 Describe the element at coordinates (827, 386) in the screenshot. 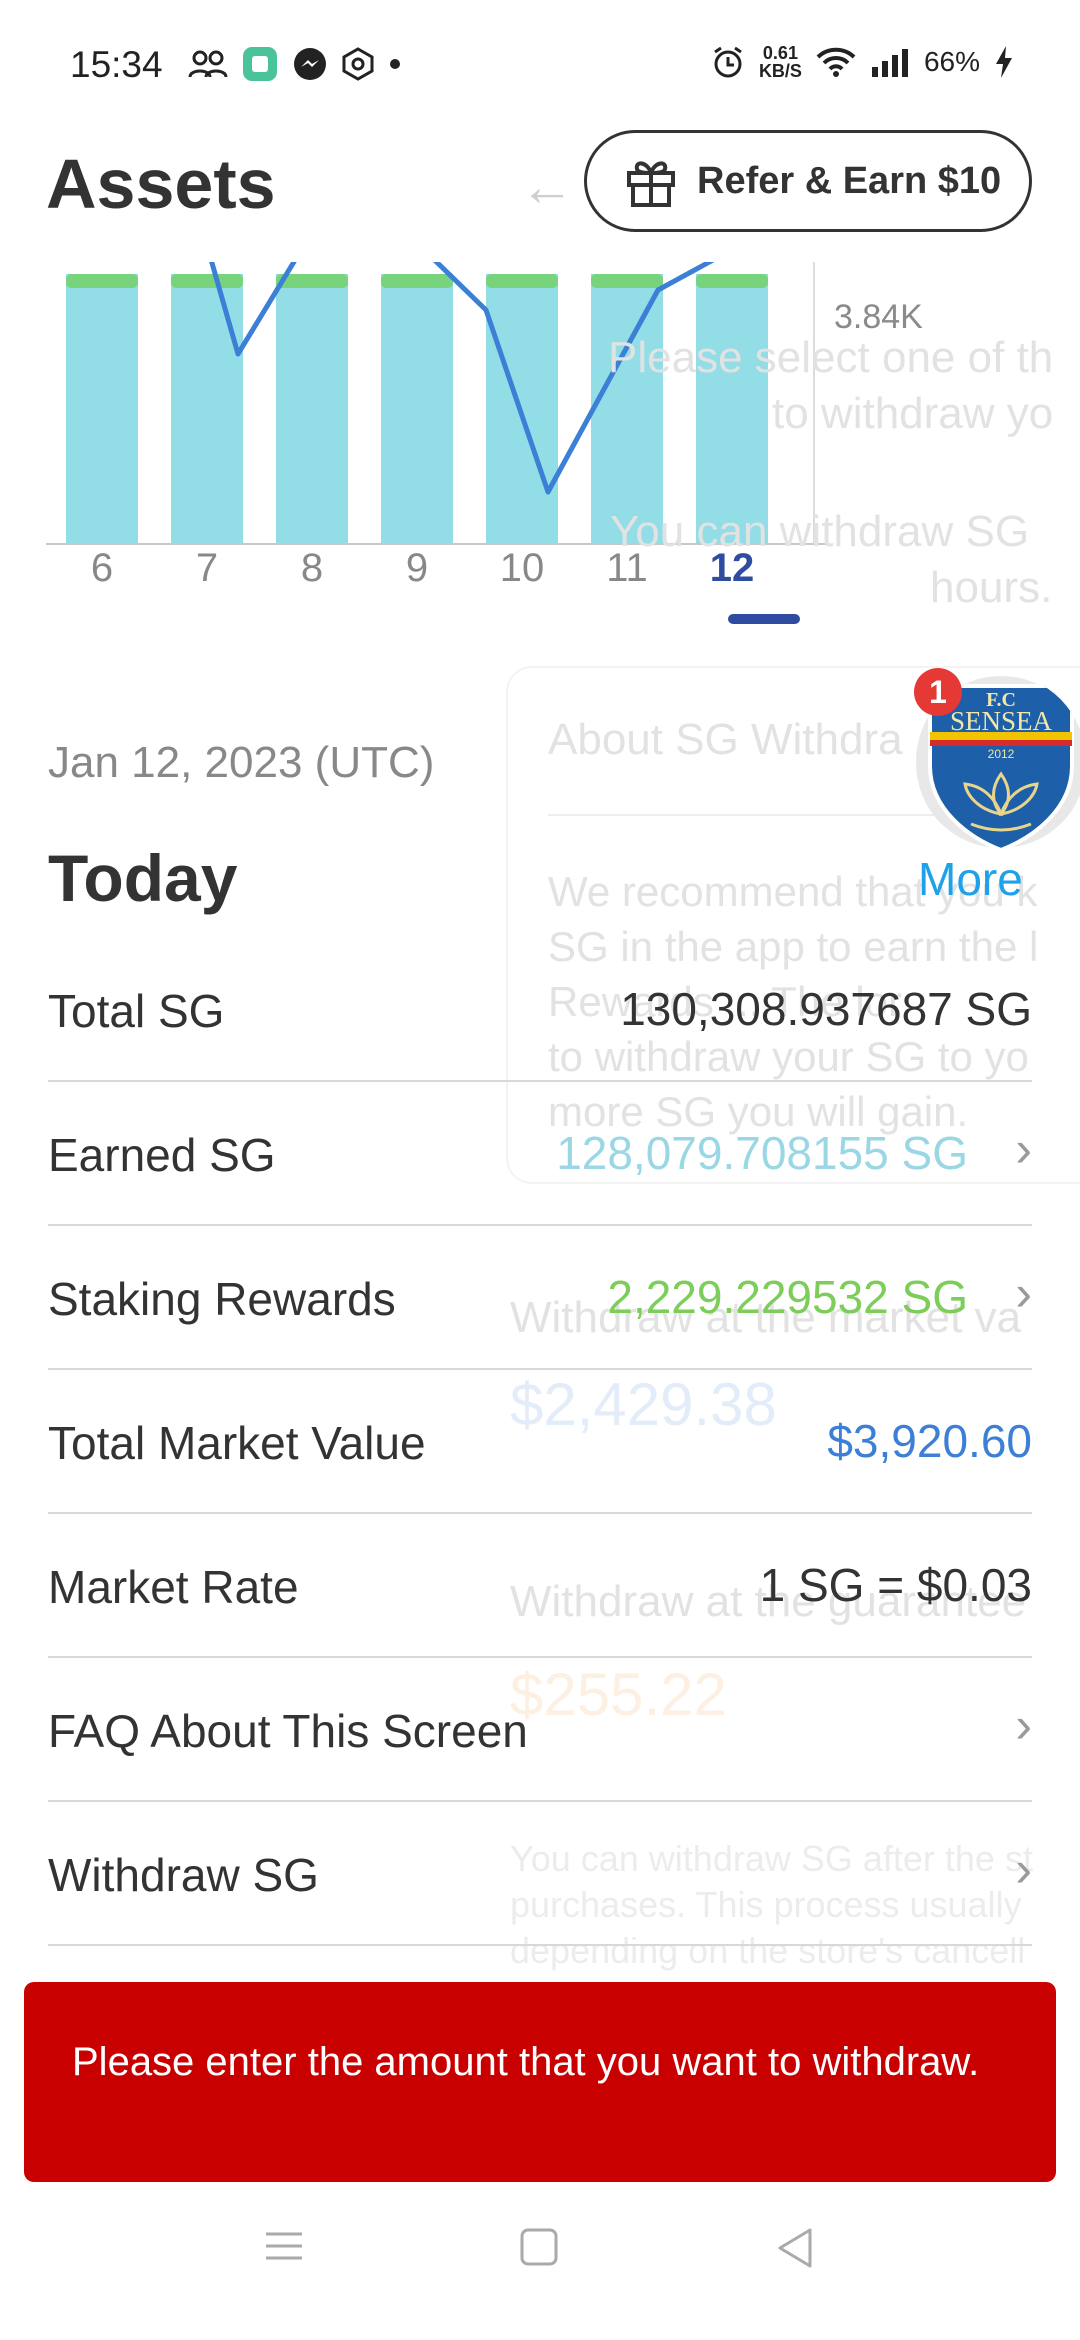

I see `ghost-select-text: Please select one of th to withdraw yo` at that location.